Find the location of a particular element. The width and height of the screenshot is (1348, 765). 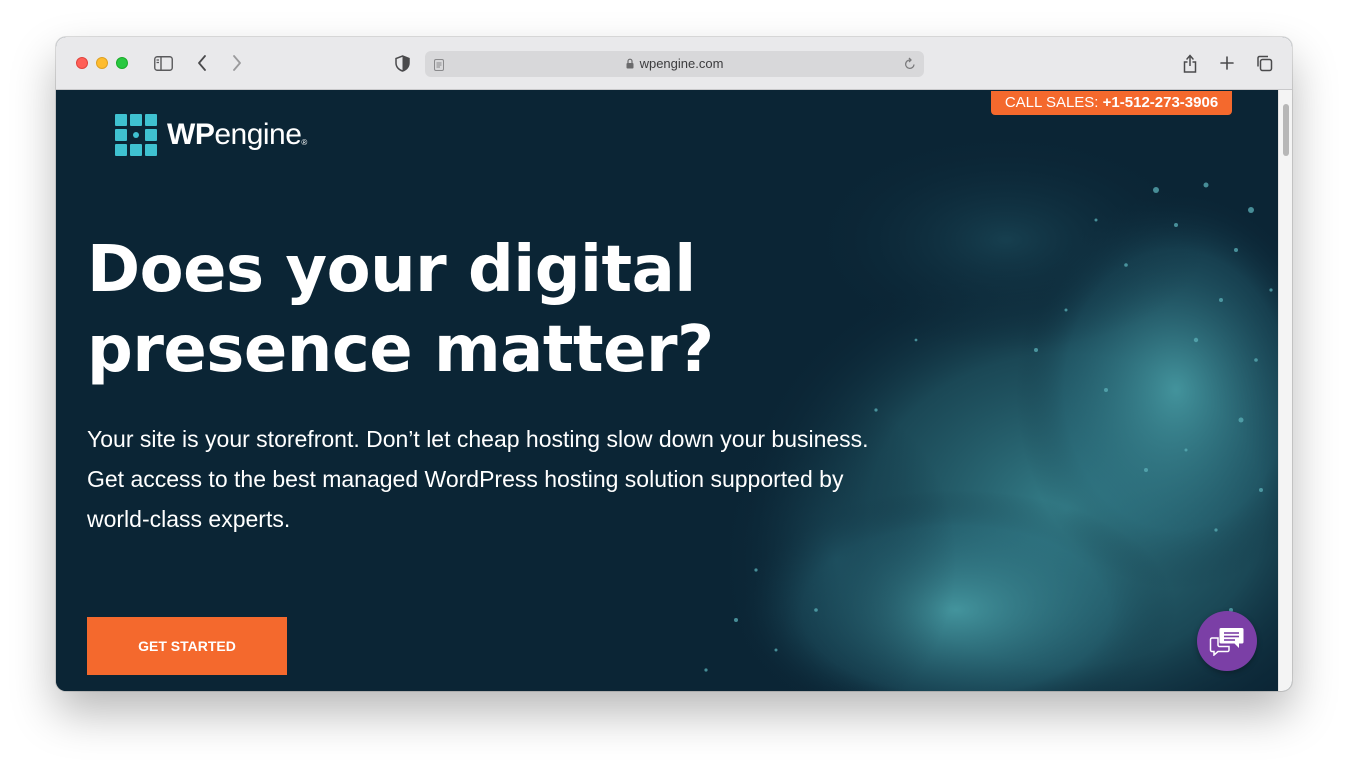

chat-bubbles-icon is located at coordinates (1226, 642).